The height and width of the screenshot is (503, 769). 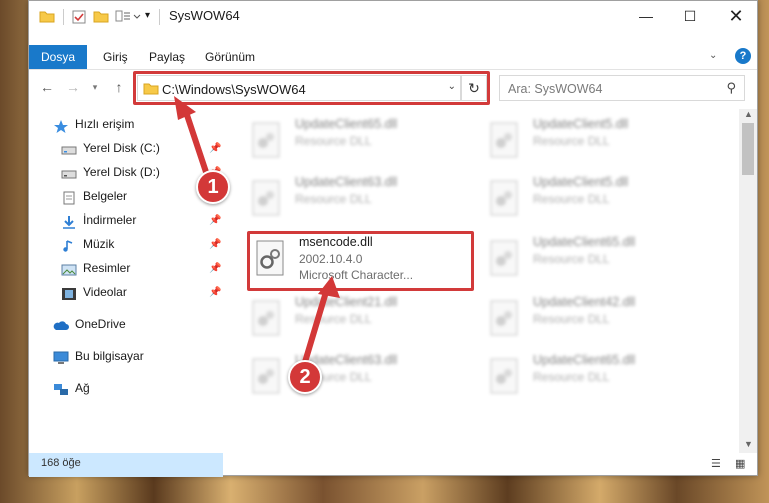 What do you see at coordinates (305, 377) in the screenshot?
I see `step-marker-2: 2` at bounding box center [305, 377].